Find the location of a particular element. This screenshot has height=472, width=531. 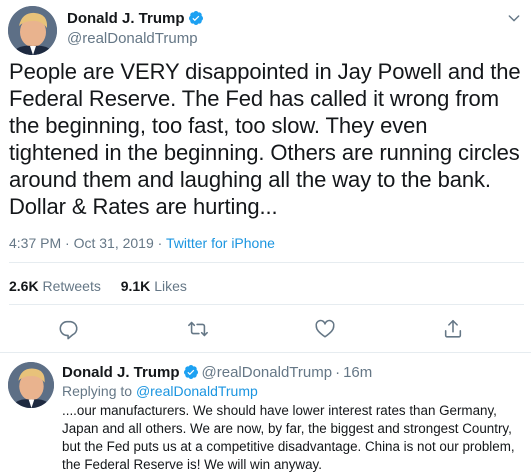

retweets-stat: 2.6K Retweets is located at coordinates (55, 286).